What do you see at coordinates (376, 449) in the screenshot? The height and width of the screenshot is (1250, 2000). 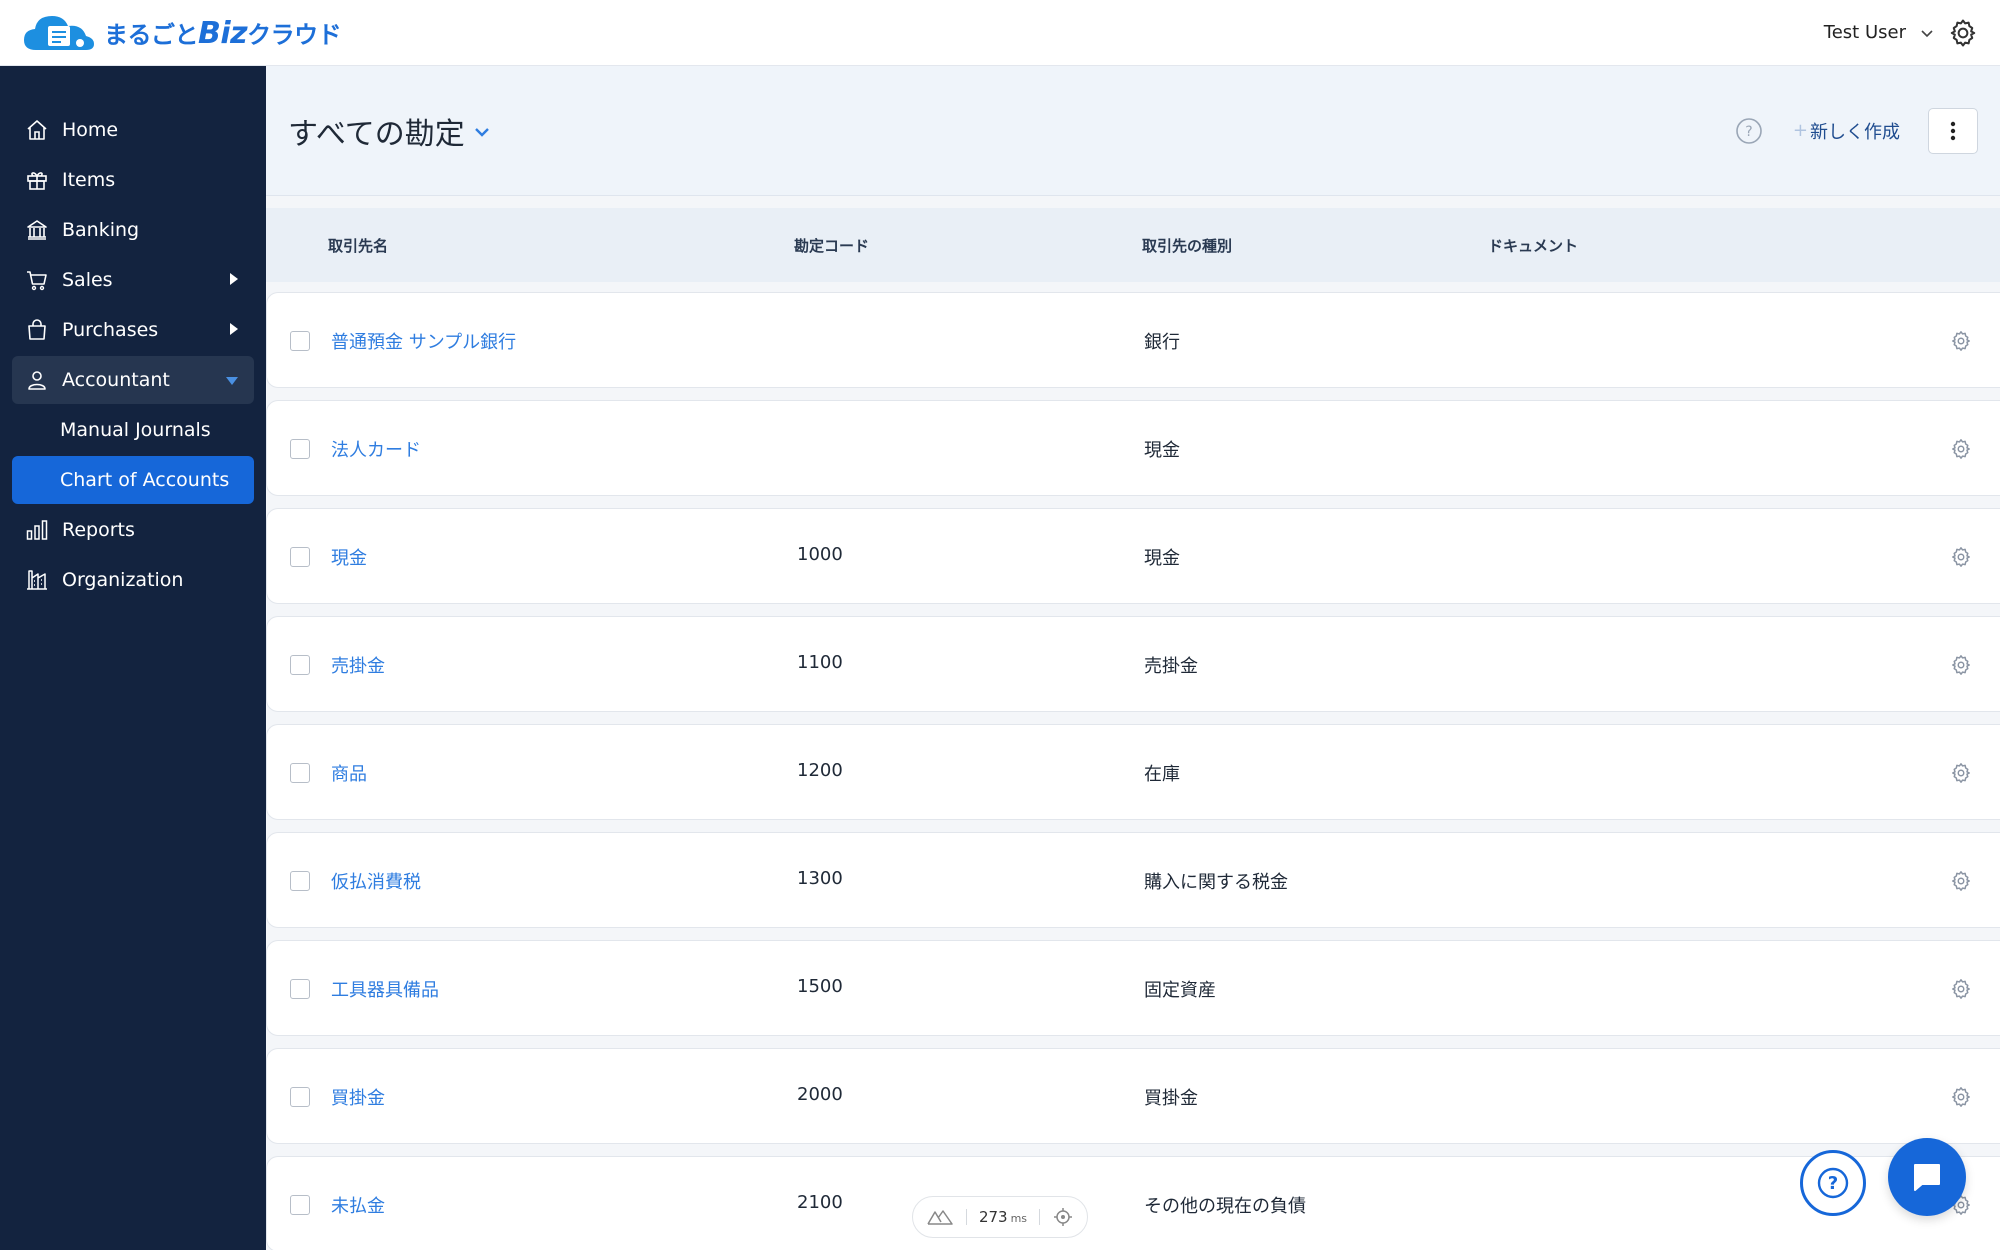 I see `account-name-link: 法人カード` at bounding box center [376, 449].